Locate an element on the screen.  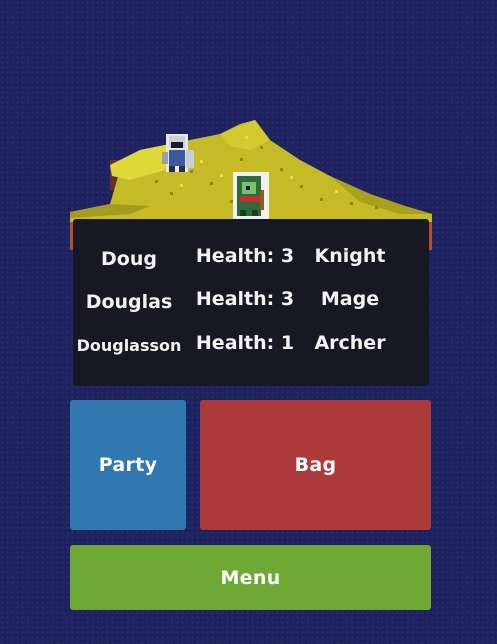
member-class: Archer is located at coordinates (350, 343).